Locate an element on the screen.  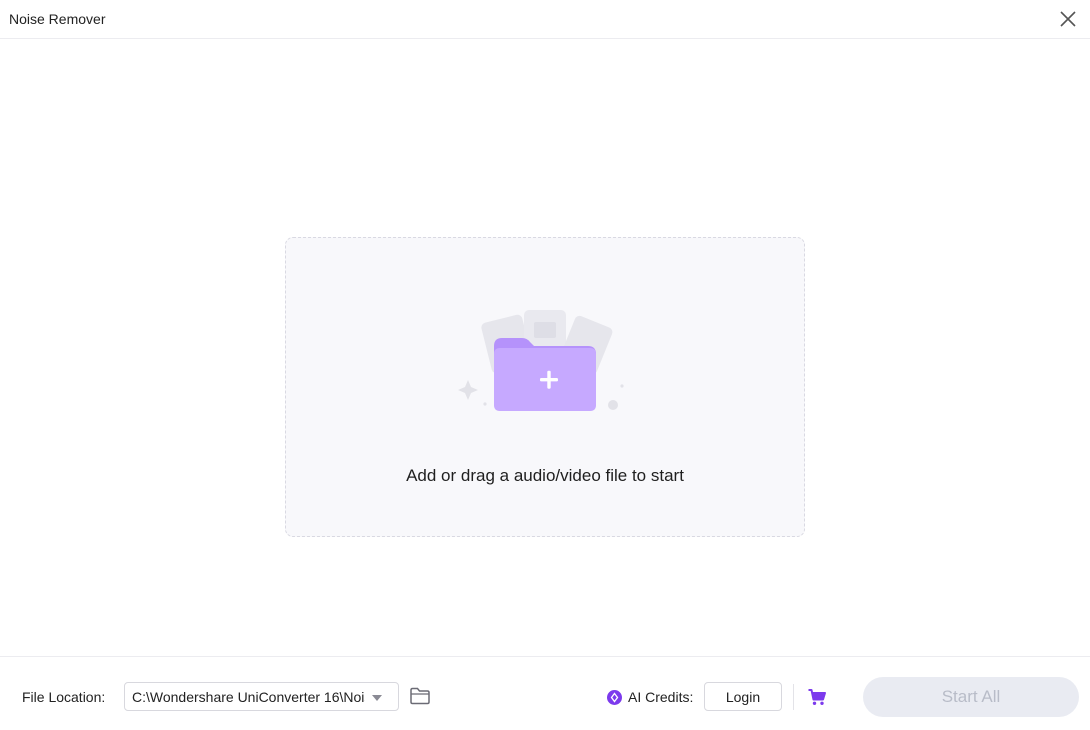
file-location-label: File Location: is located at coordinates (64, 697).